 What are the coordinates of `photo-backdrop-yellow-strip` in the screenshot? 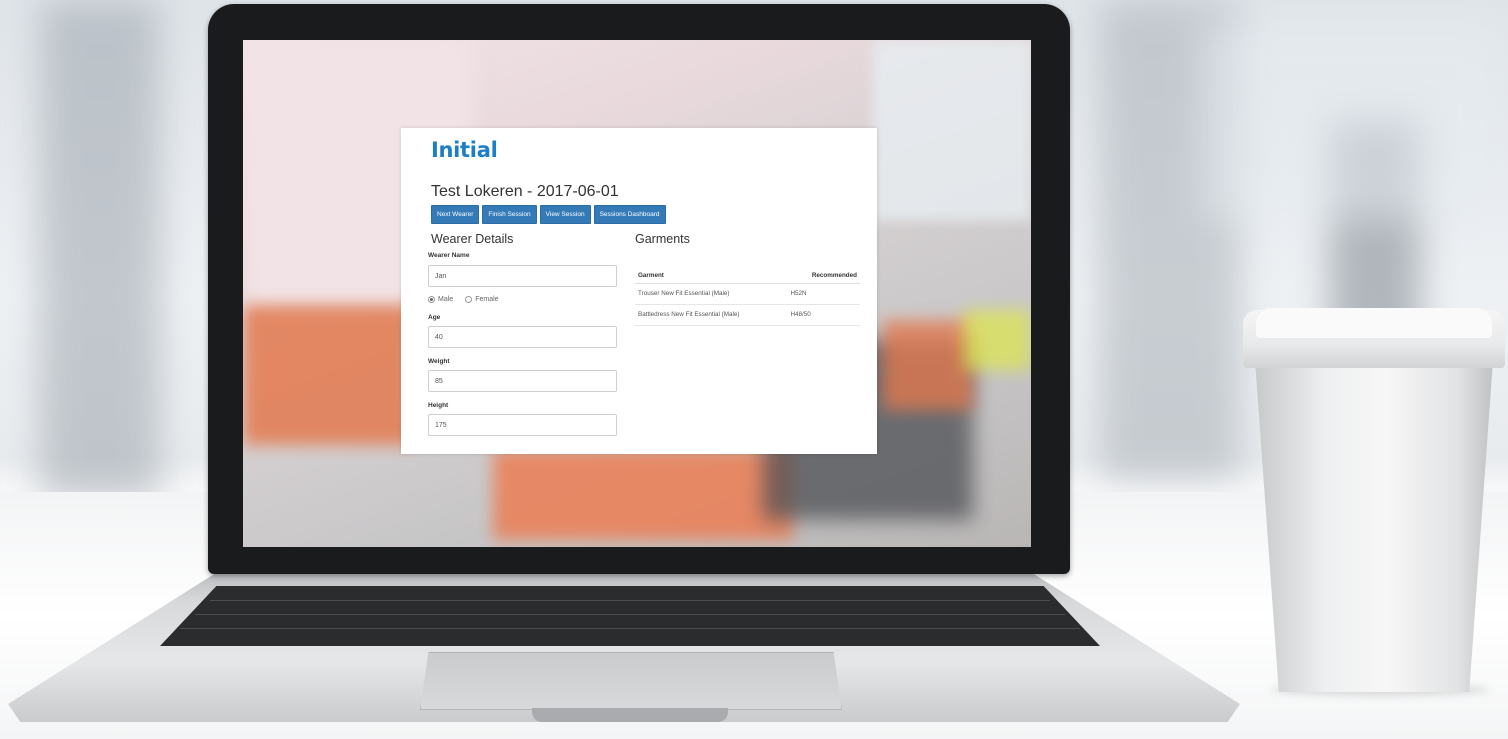 It's located at (997, 340).